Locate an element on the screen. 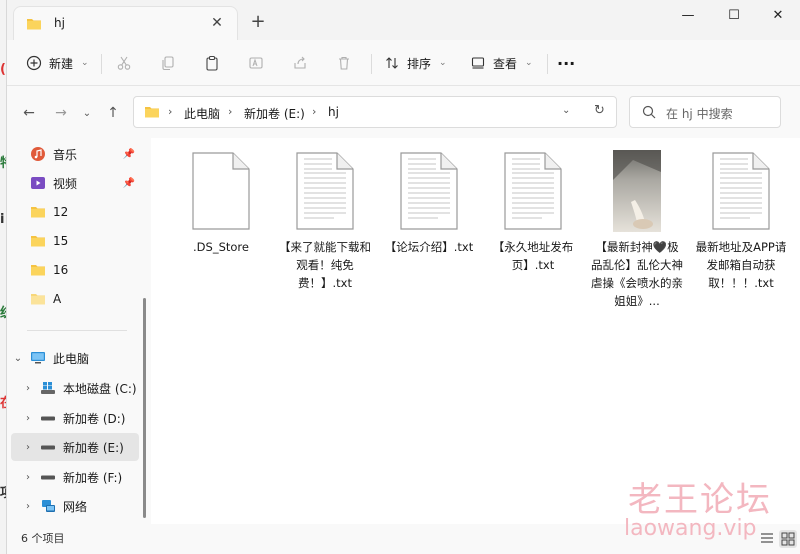 This screenshot has width=800, height=554. more-button: ··· is located at coordinates (566, 63).